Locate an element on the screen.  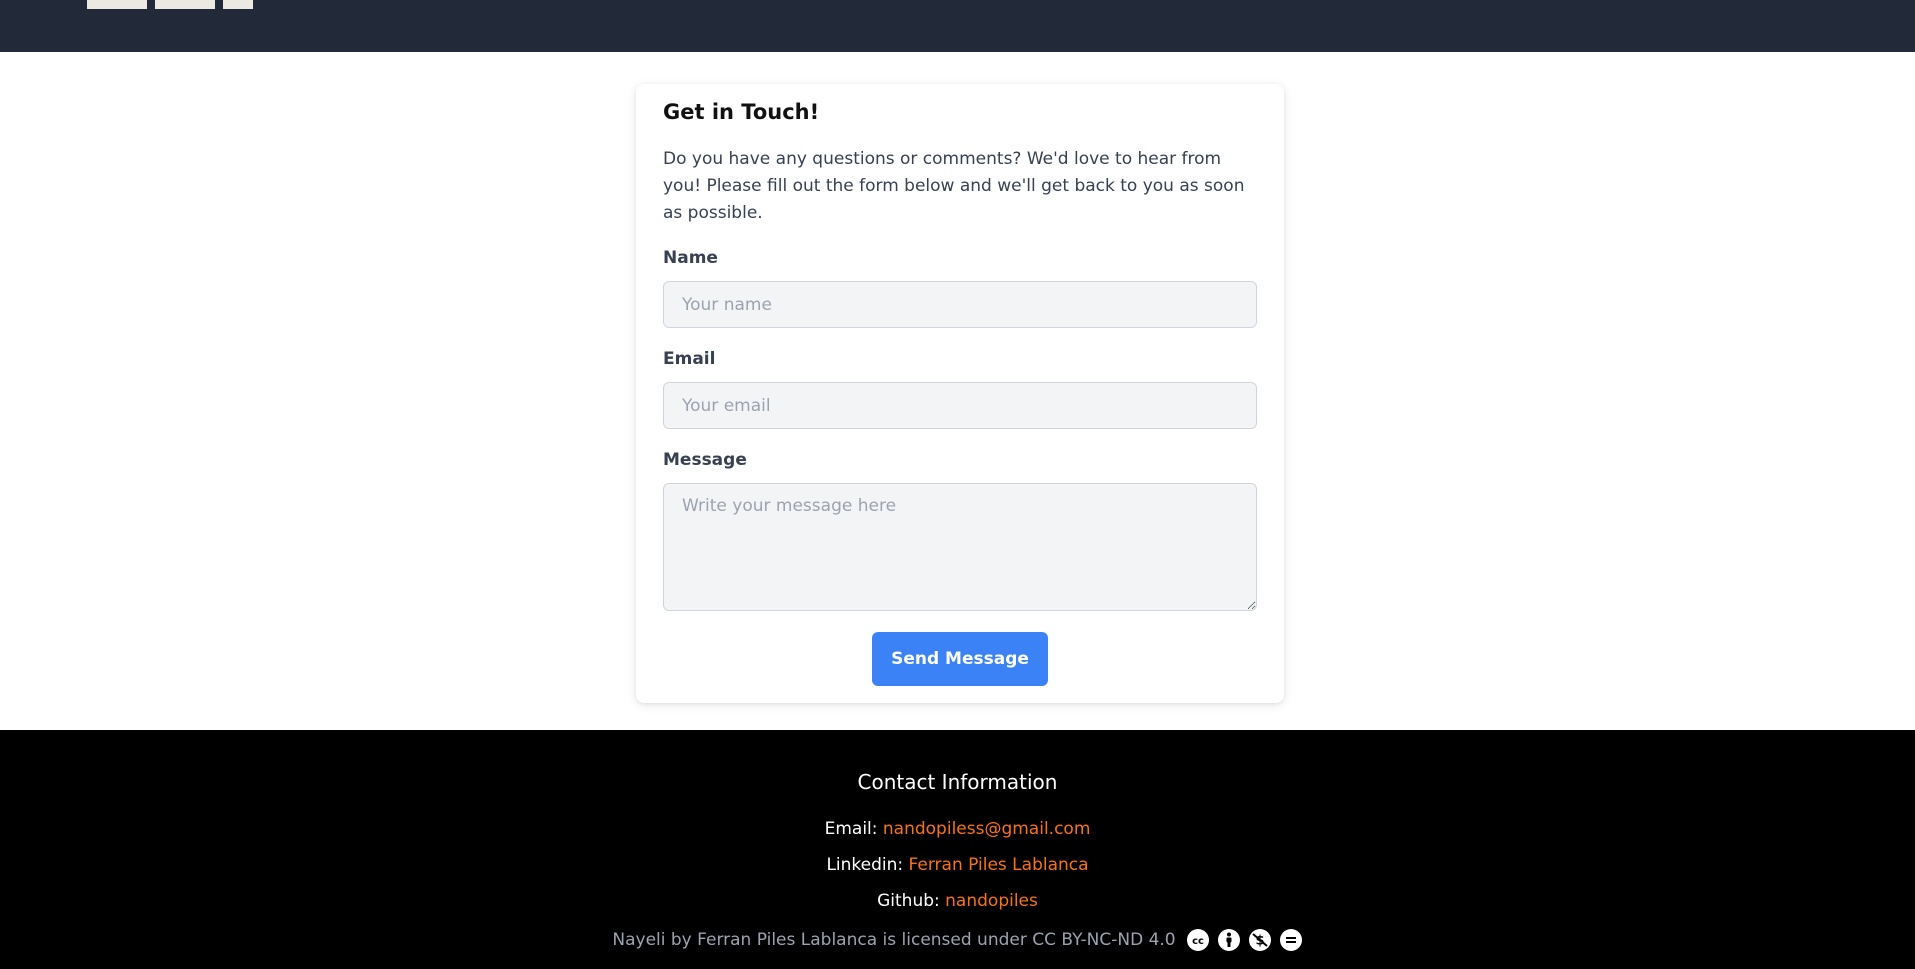
nd-icon is located at coordinates (1290, 940).